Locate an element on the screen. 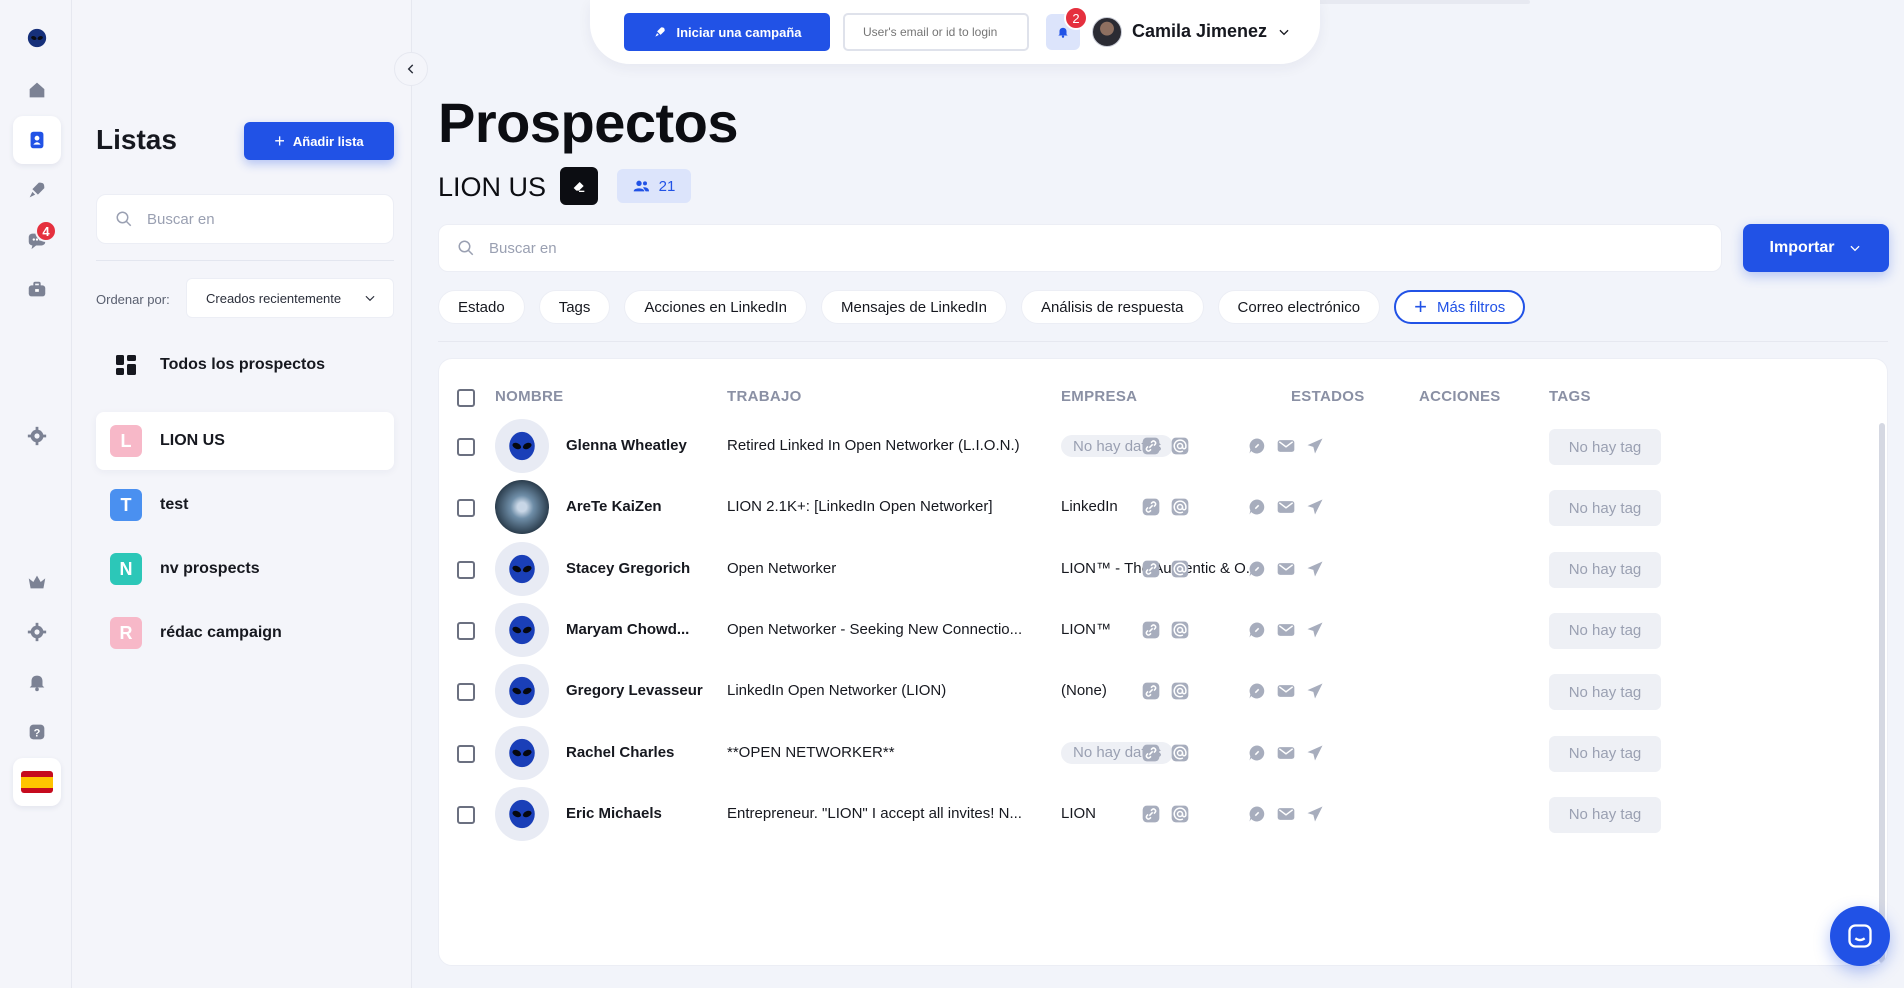 Image resolution: width=1904 pixels, height=988 pixels. language-flag-icon is located at coordinates (37, 782).